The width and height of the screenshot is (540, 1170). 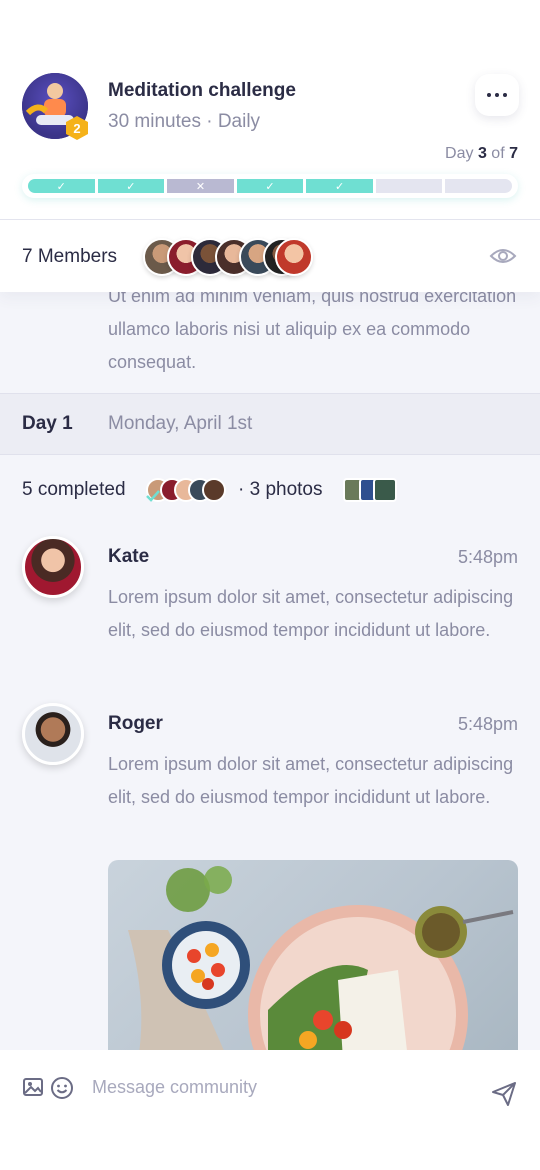 I want to click on progress-segment-day-5: ✓, so click(x=339, y=186).